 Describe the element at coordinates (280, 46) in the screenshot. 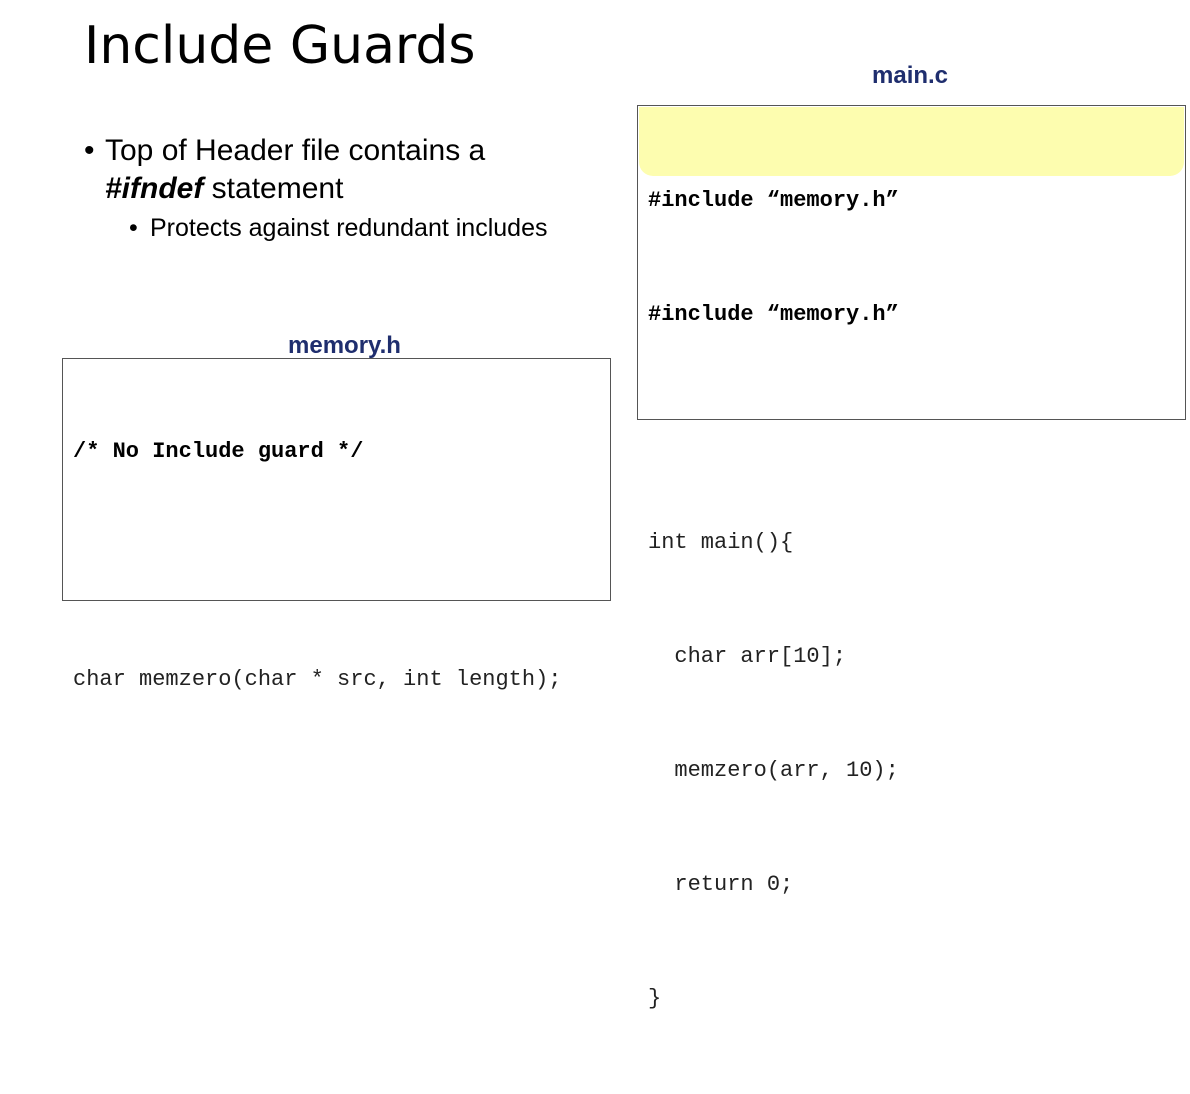

I see `slide-title: Include Guards` at that location.